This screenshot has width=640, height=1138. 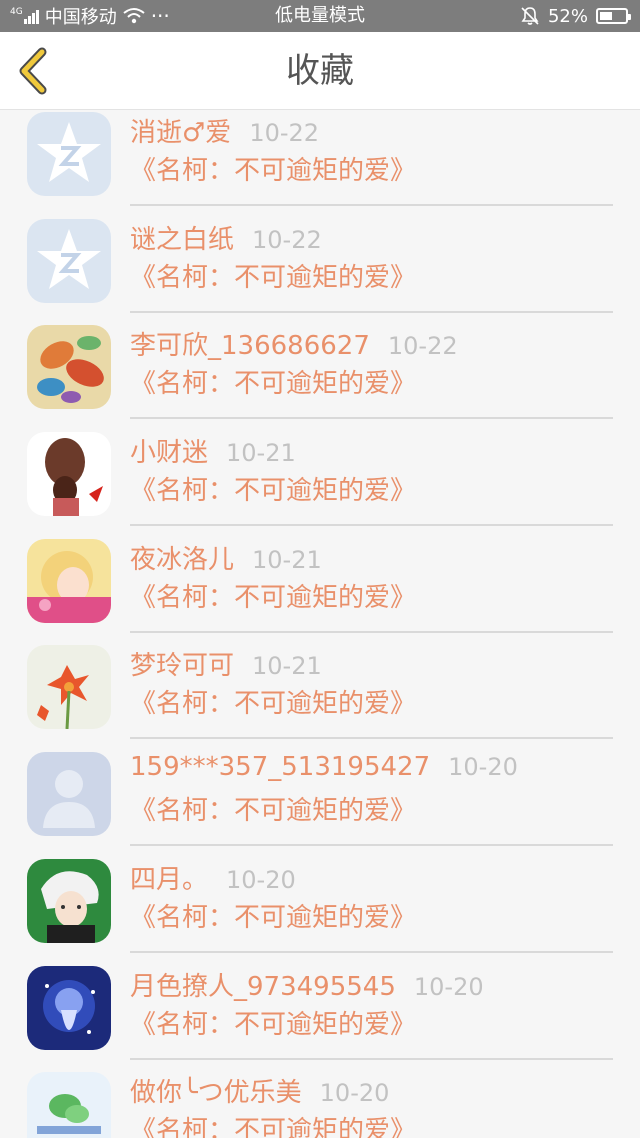 I want to click on user-name: 消逝♂爱, so click(x=180, y=130).